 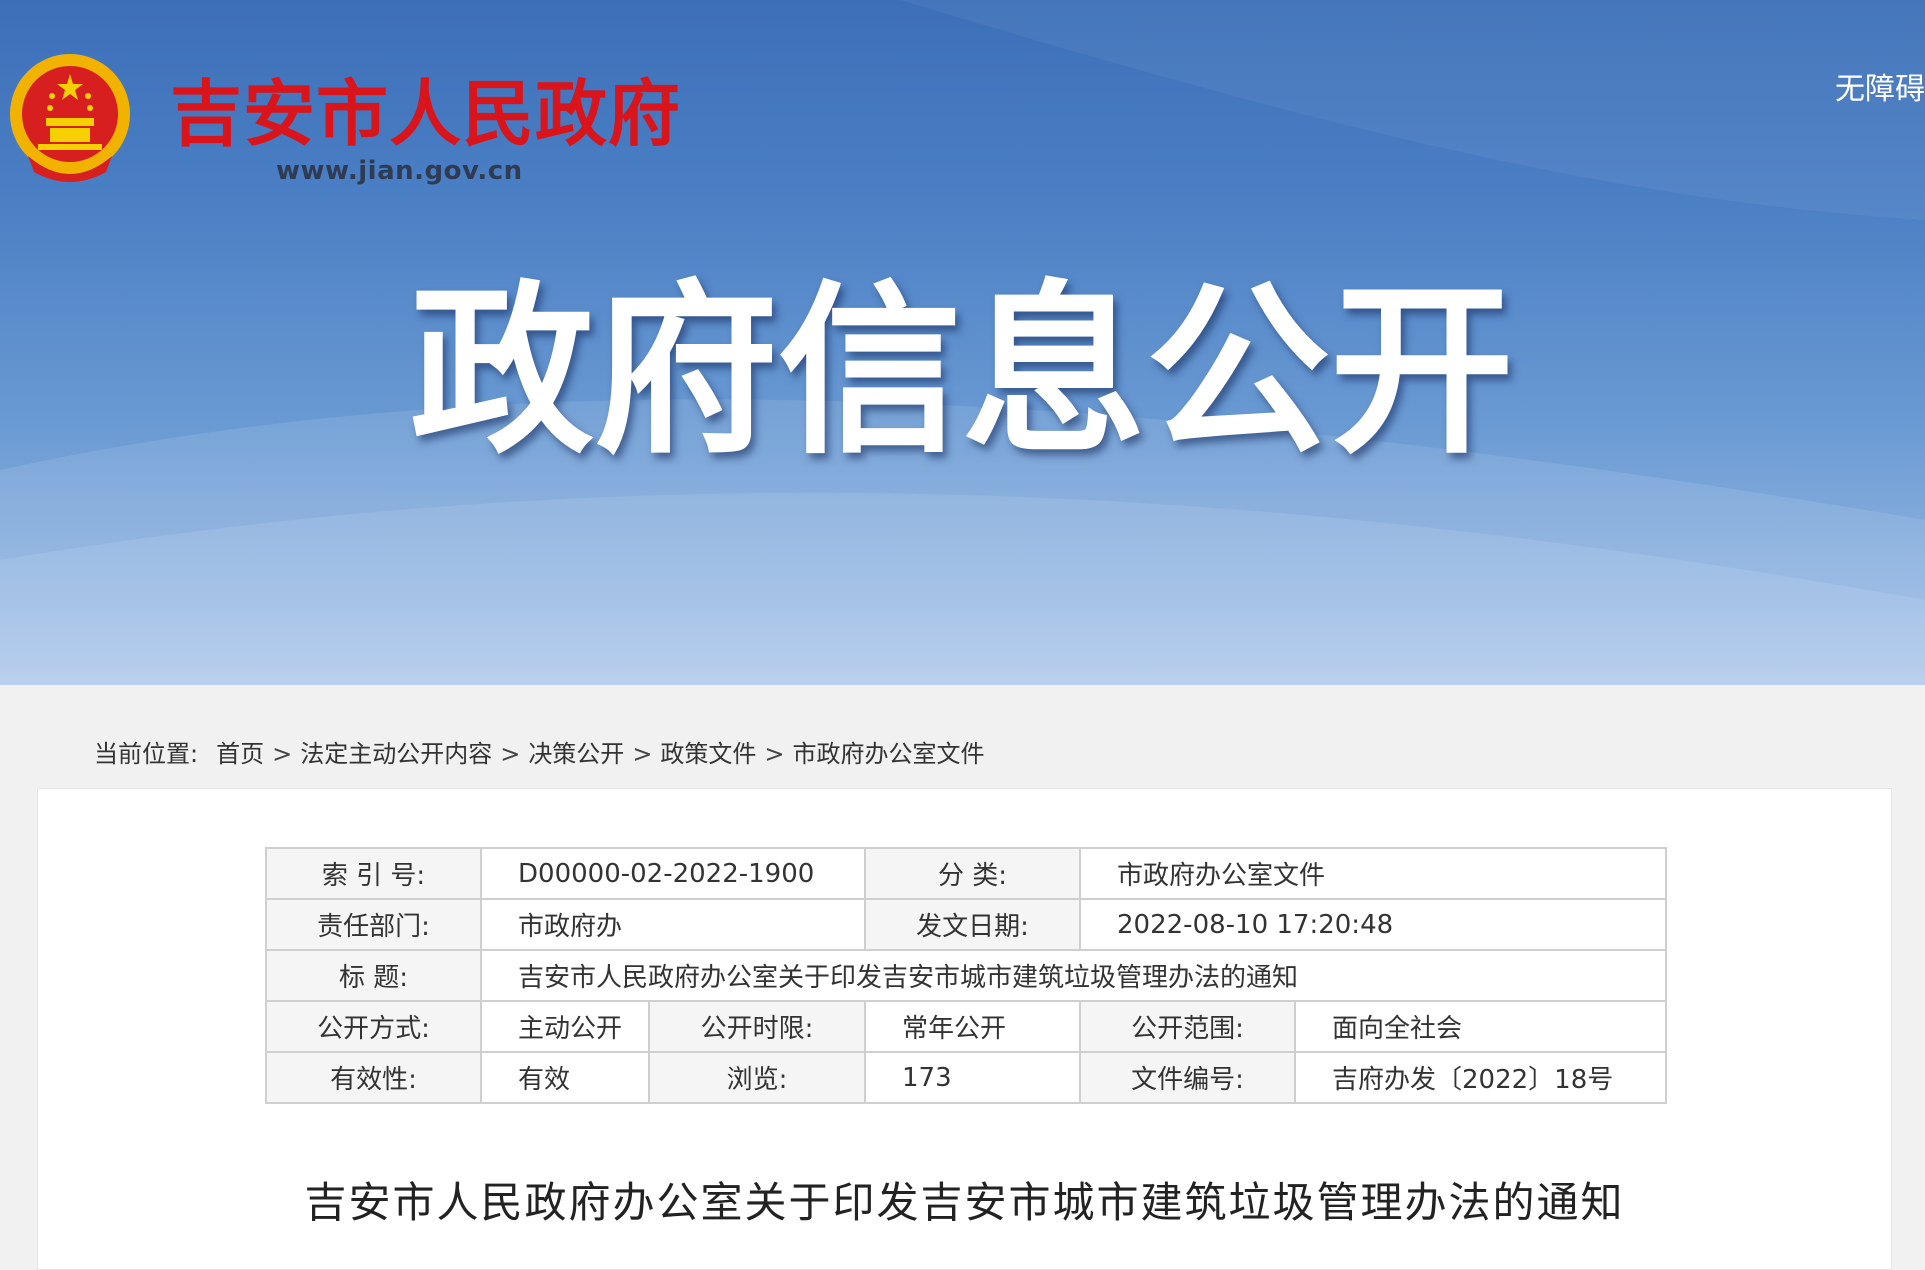 What do you see at coordinates (1188, 1077) in the screenshot?
I see `doc-no-label: 文件编号:` at bounding box center [1188, 1077].